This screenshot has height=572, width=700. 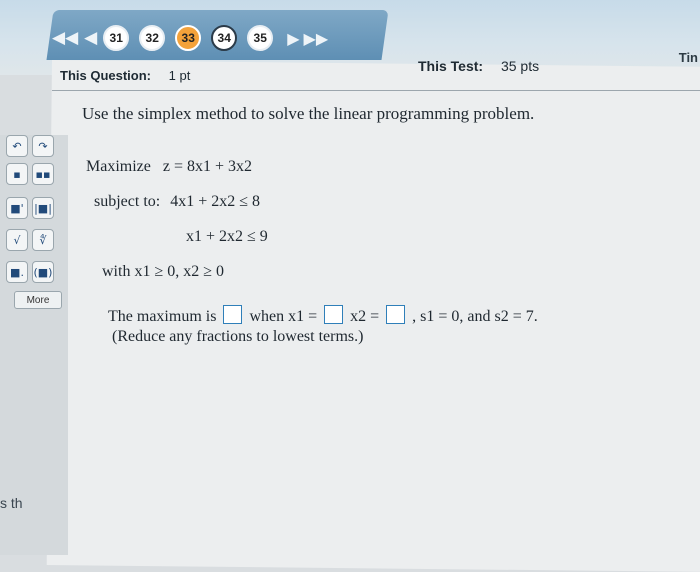 I want to click on undo-icon: ↶, so click(x=17, y=146).